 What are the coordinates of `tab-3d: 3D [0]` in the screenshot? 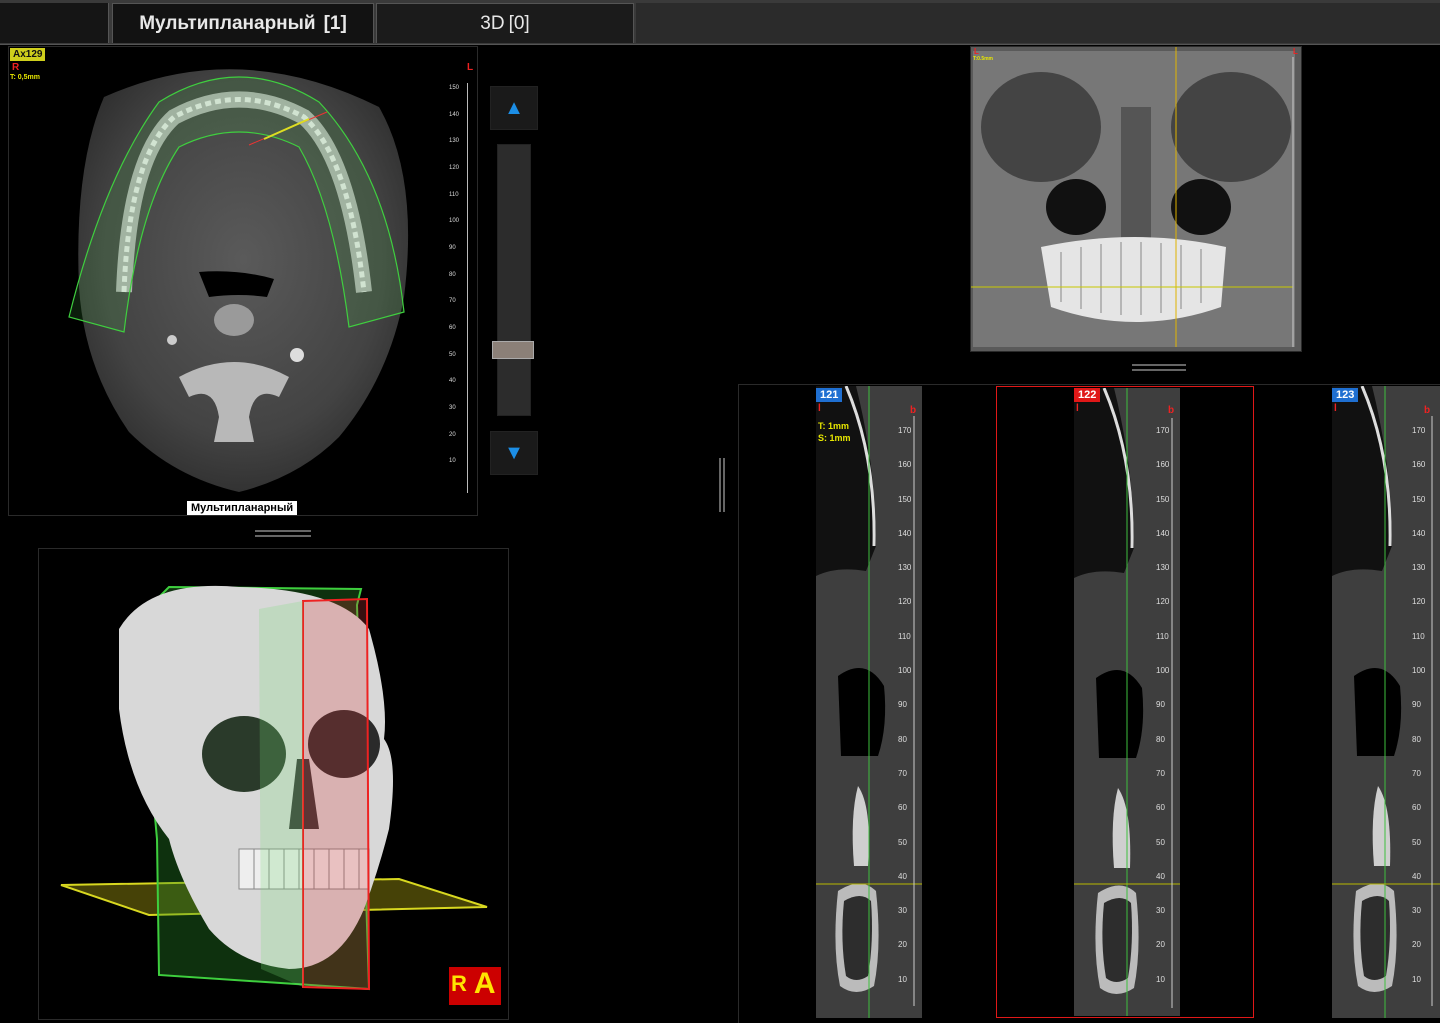 It's located at (505, 23).